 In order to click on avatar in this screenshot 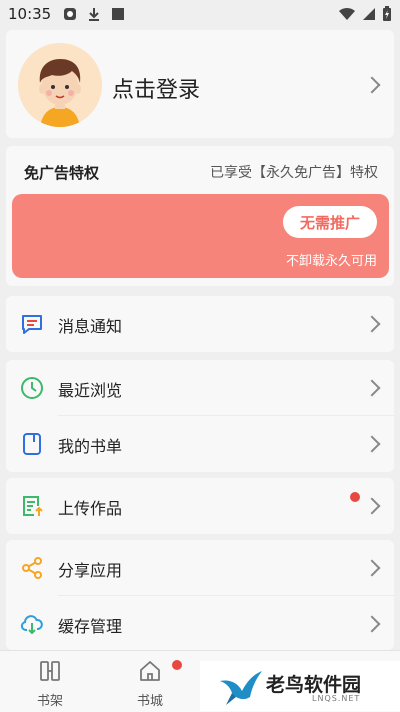, I will do `click(60, 85)`.